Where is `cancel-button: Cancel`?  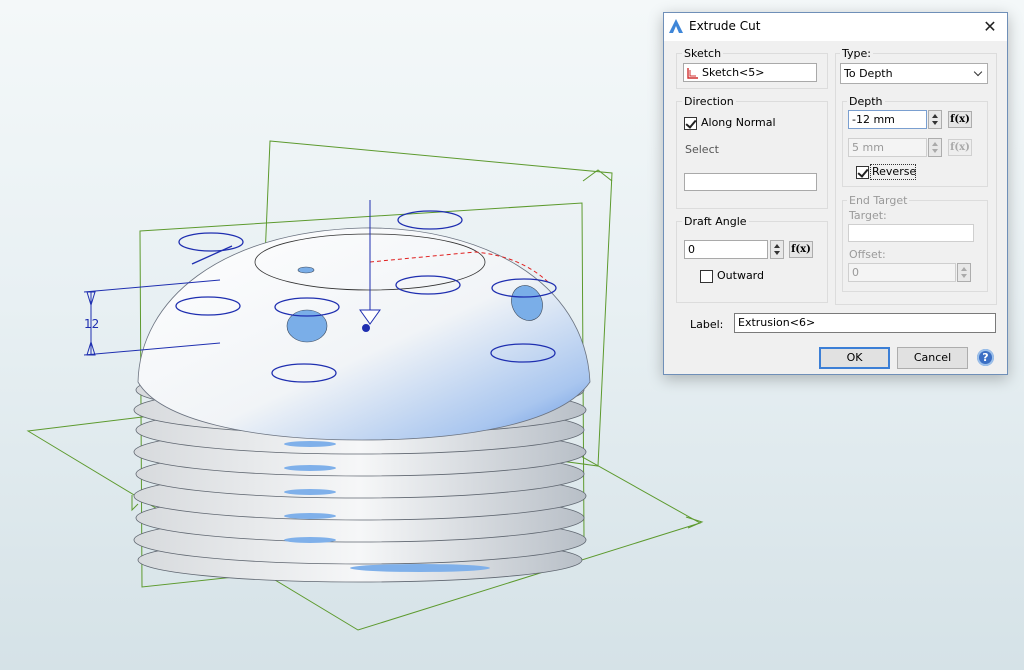
cancel-button: Cancel is located at coordinates (932, 358).